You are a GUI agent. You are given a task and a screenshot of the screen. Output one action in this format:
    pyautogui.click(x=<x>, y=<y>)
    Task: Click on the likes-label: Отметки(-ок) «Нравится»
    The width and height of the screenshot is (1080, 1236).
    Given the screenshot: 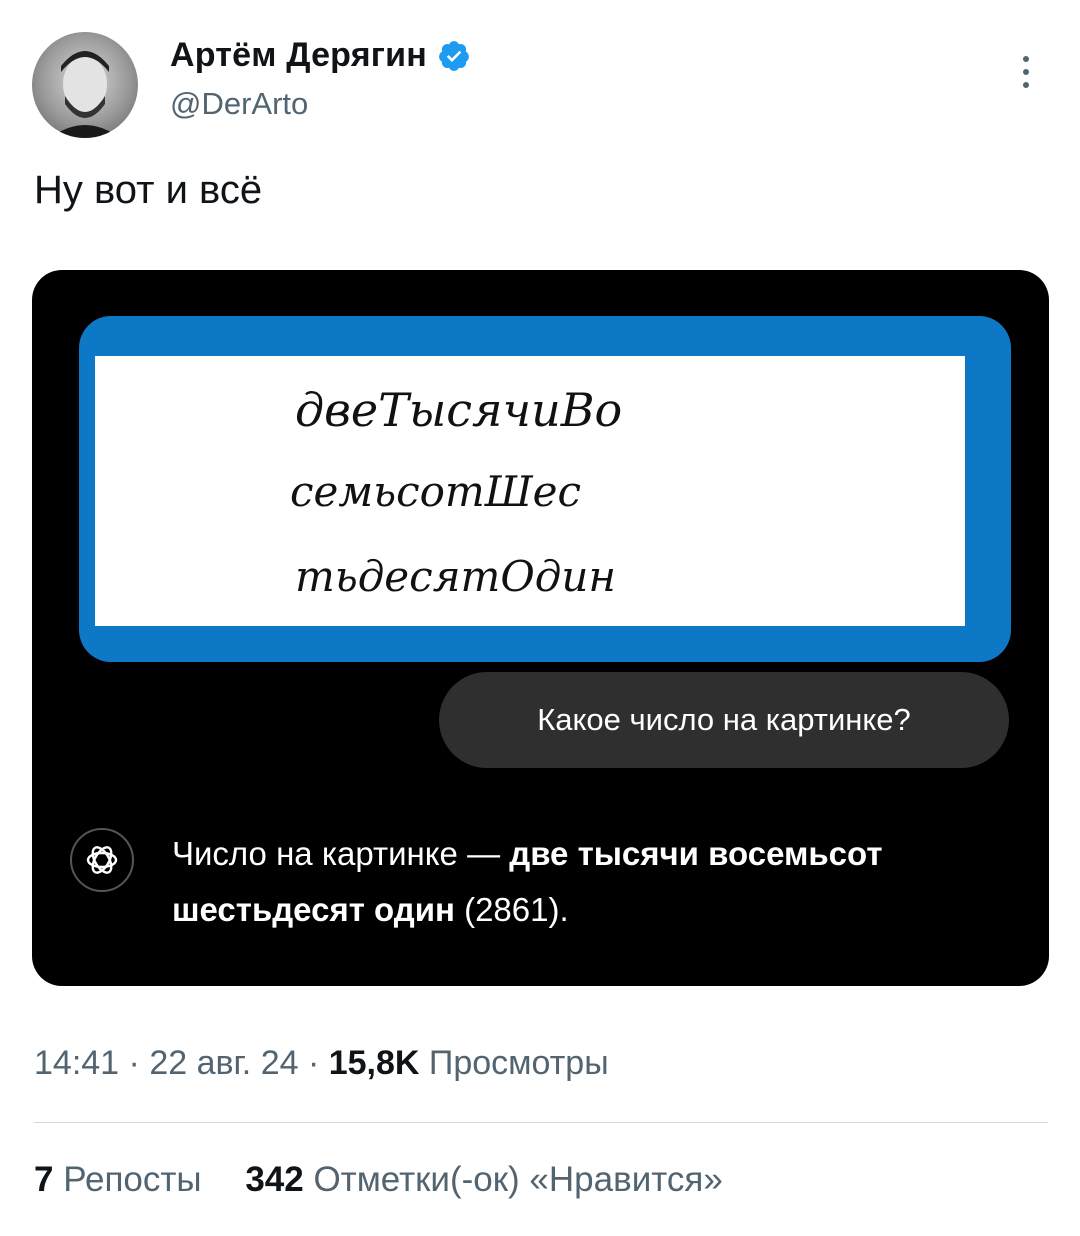 What is the action you would take?
    pyautogui.click(x=513, y=1179)
    